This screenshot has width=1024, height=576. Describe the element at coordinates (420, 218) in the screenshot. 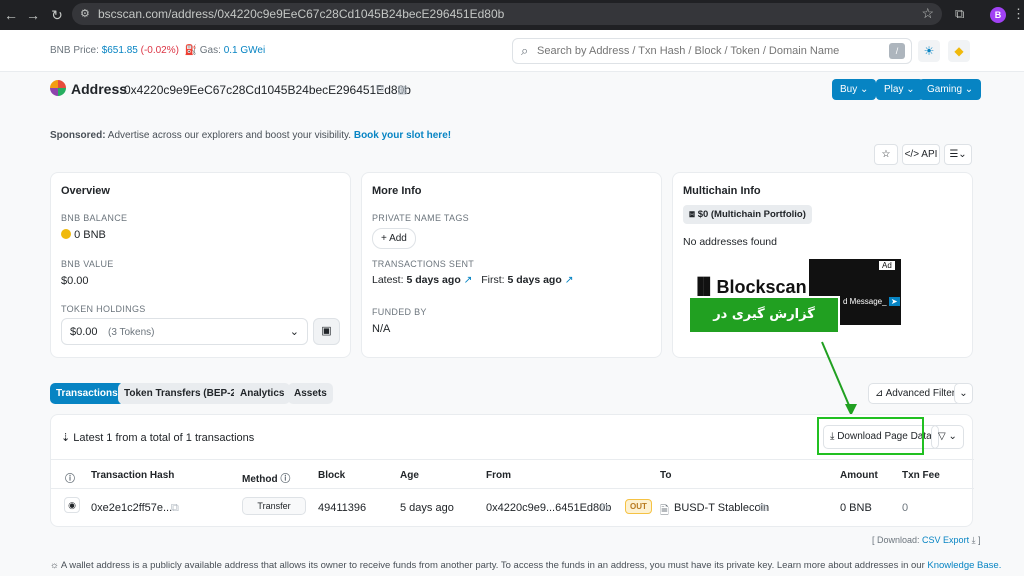

I see `private-tags-label: PRIVATE NAME TAGS` at that location.